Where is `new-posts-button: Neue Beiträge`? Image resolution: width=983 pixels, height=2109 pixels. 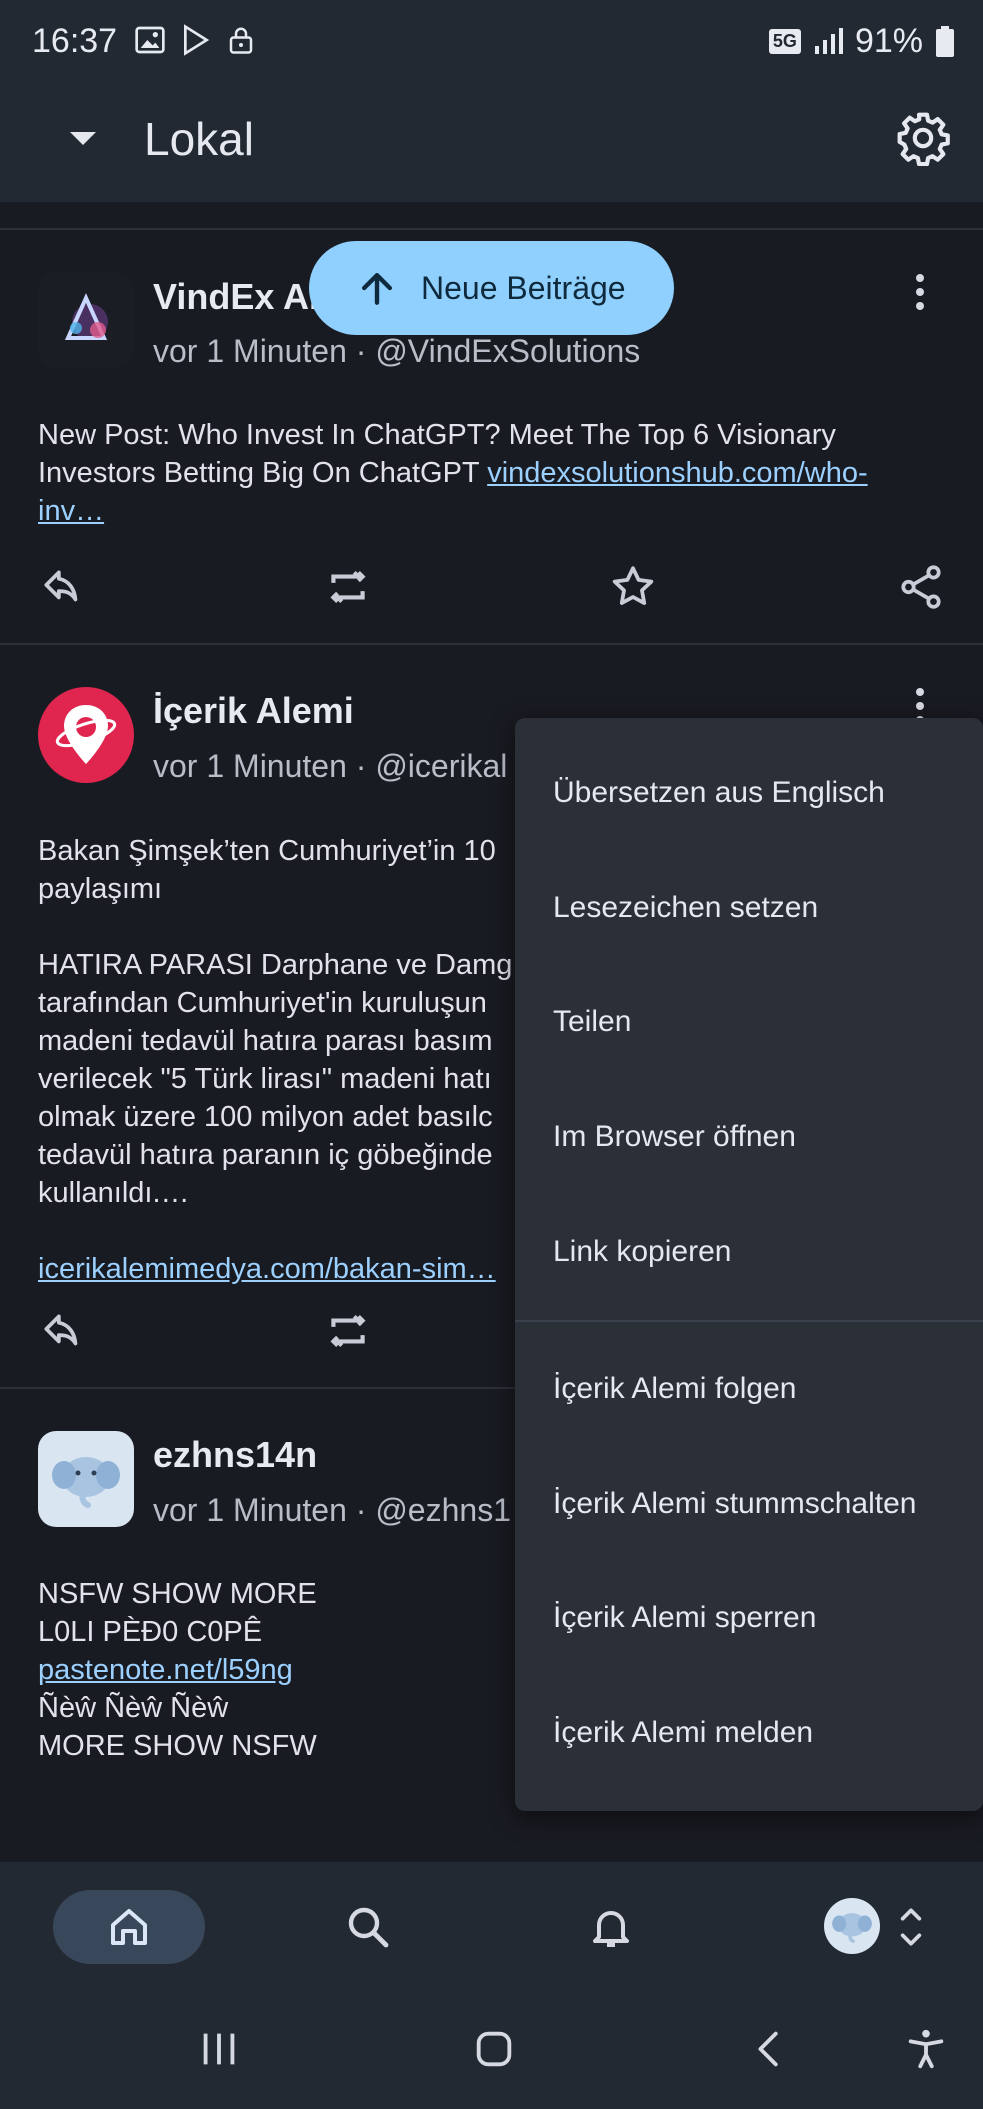 new-posts-button: Neue Beiträge is located at coordinates (491, 288).